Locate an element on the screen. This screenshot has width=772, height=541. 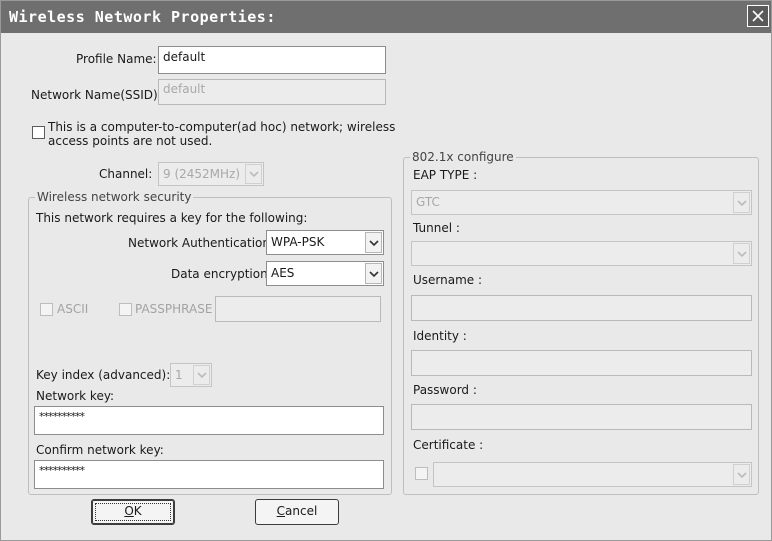
eap-type-label: EAP TYPE : is located at coordinates (445, 175).